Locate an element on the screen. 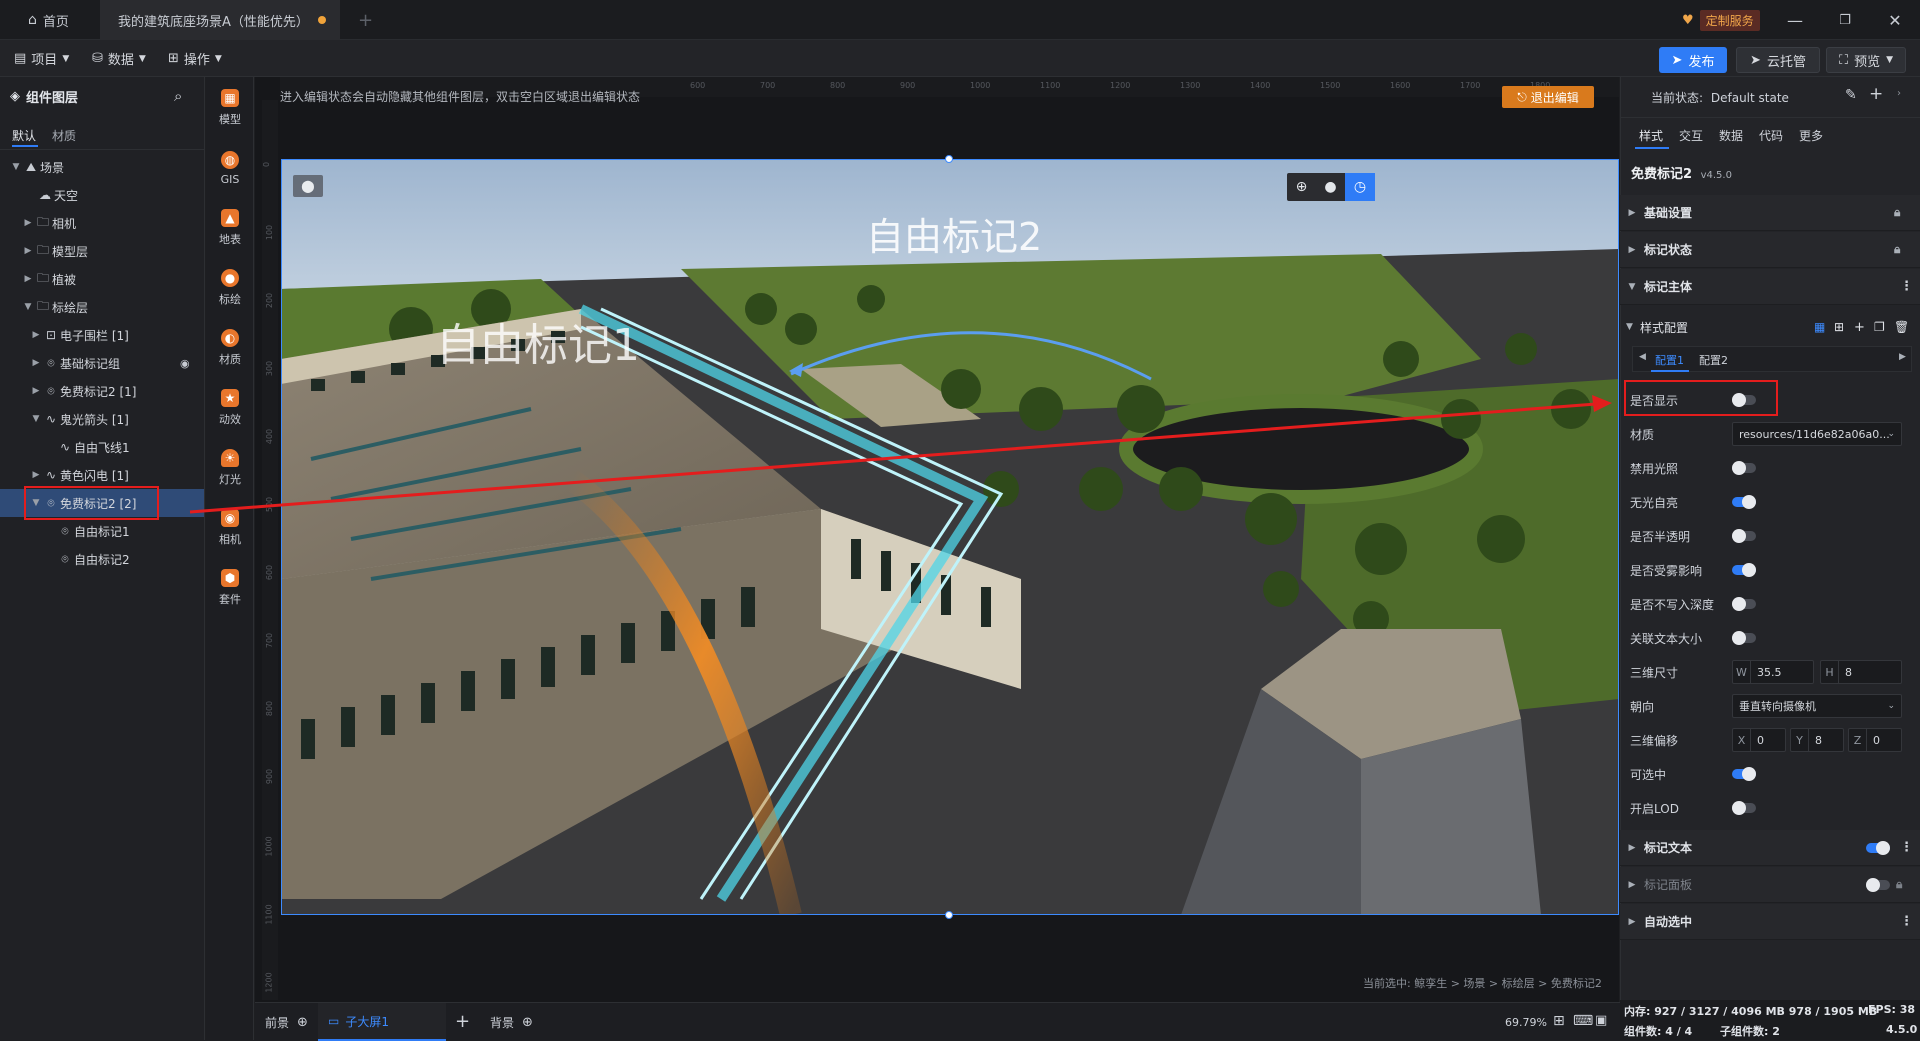  tree-item-fence: ▶ ⊡ 电子围栏 [1] is located at coordinates (102, 335).